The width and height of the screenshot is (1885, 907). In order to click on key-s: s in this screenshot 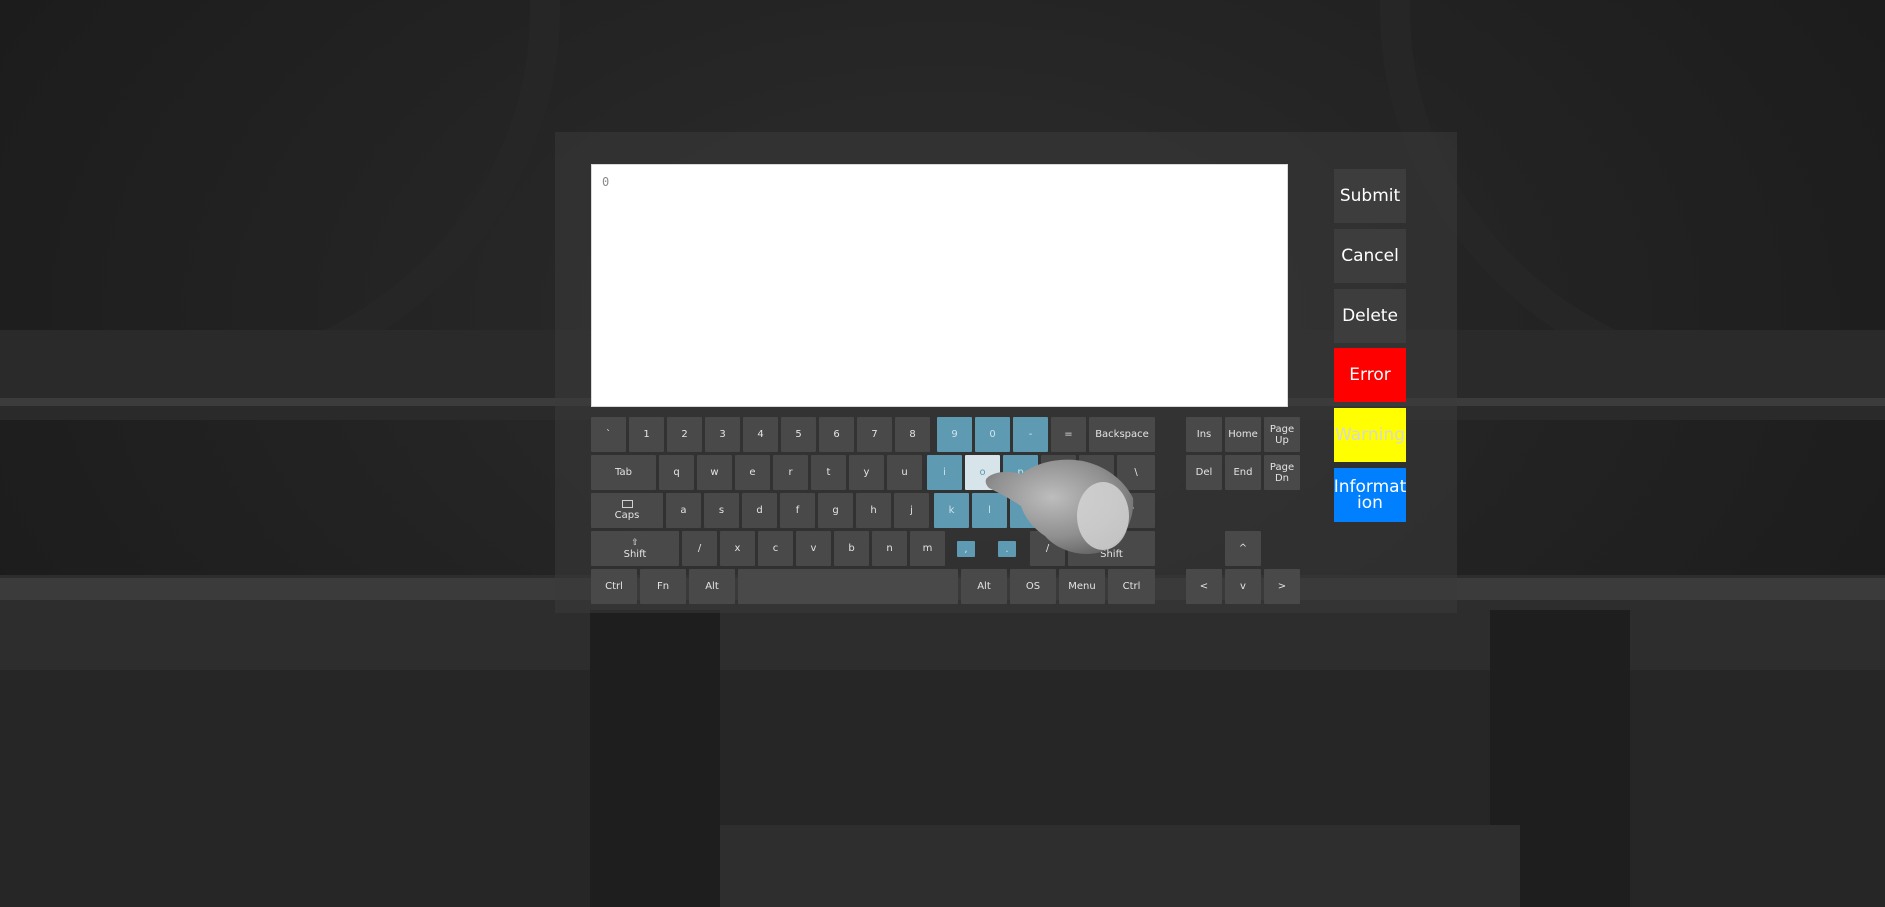, I will do `click(721, 510)`.